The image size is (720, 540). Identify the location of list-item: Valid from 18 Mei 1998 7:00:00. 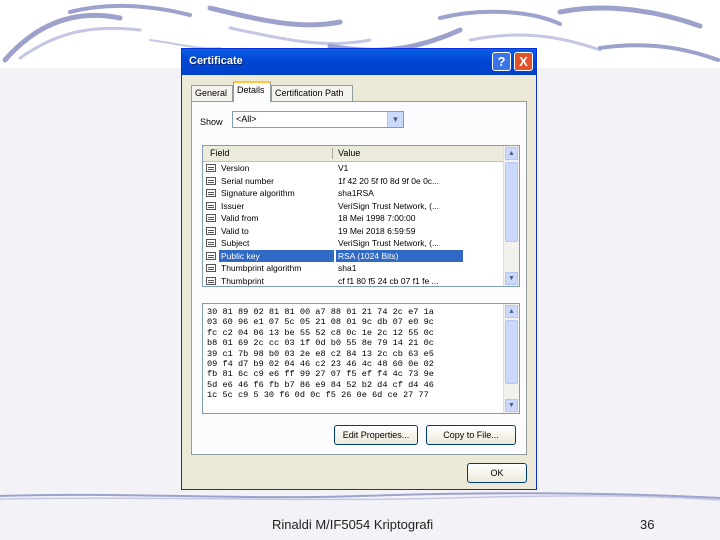
(354, 218).